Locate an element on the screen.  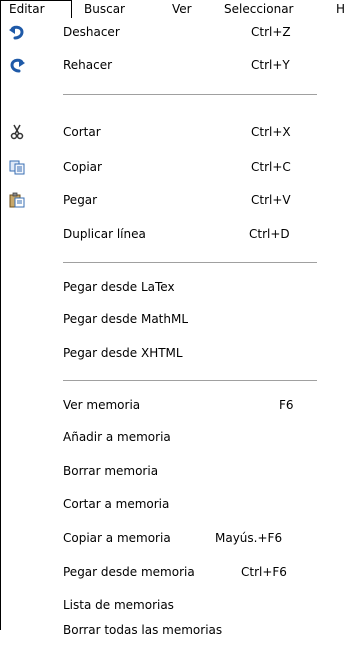
copy-icon is located at coordinates (17, 167).